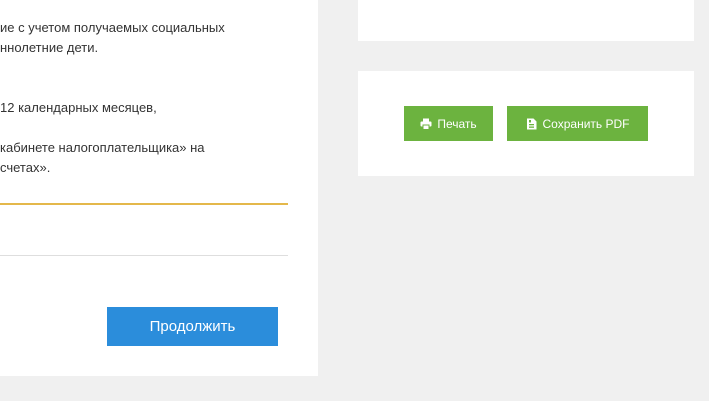 The height and width of the screenshot is (401, 709). Describe the element at coordinates (586, 123) in the screenshot. I see `save-pdf-button-label: Сохранить PDF` at that location.